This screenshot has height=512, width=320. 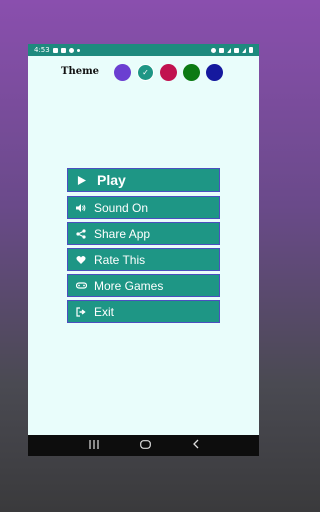 I want to click on sound-label: Sound On, so click(x=121, y=207).